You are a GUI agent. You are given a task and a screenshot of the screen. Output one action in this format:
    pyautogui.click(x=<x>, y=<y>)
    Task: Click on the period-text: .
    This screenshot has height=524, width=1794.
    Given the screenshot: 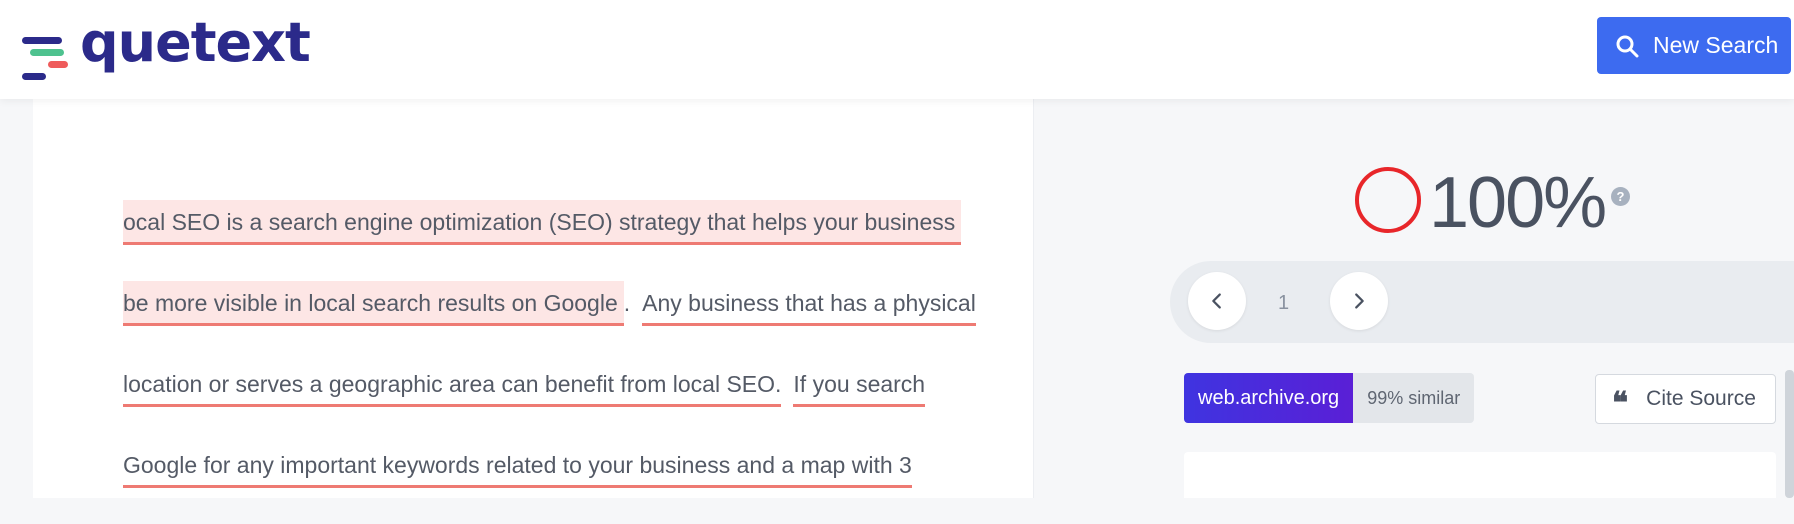 What is the action you would take?
    pyautogui.click(x=627, y=303)
    